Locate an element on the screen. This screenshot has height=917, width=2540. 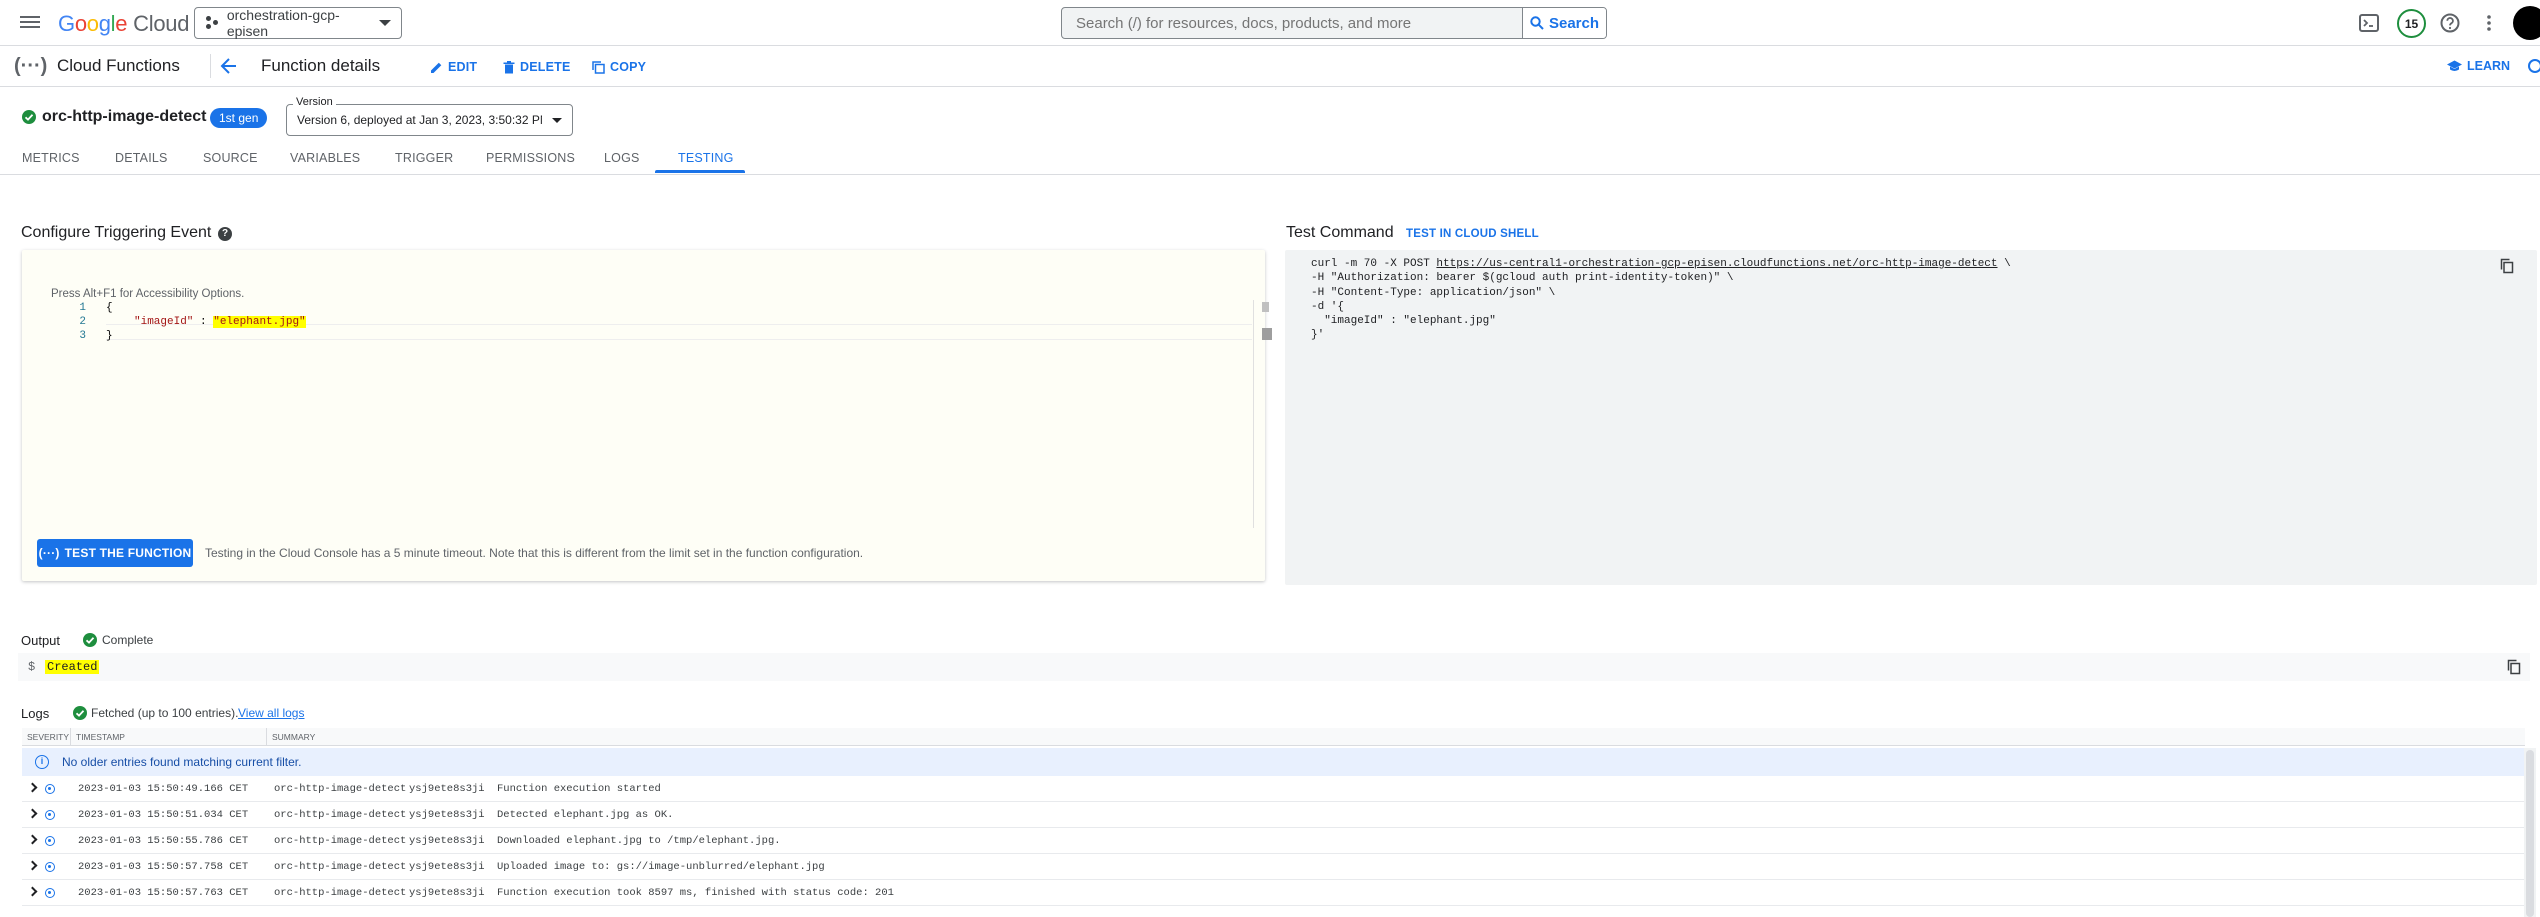
delete-button: DELETE is located at coordinates (537, 67).